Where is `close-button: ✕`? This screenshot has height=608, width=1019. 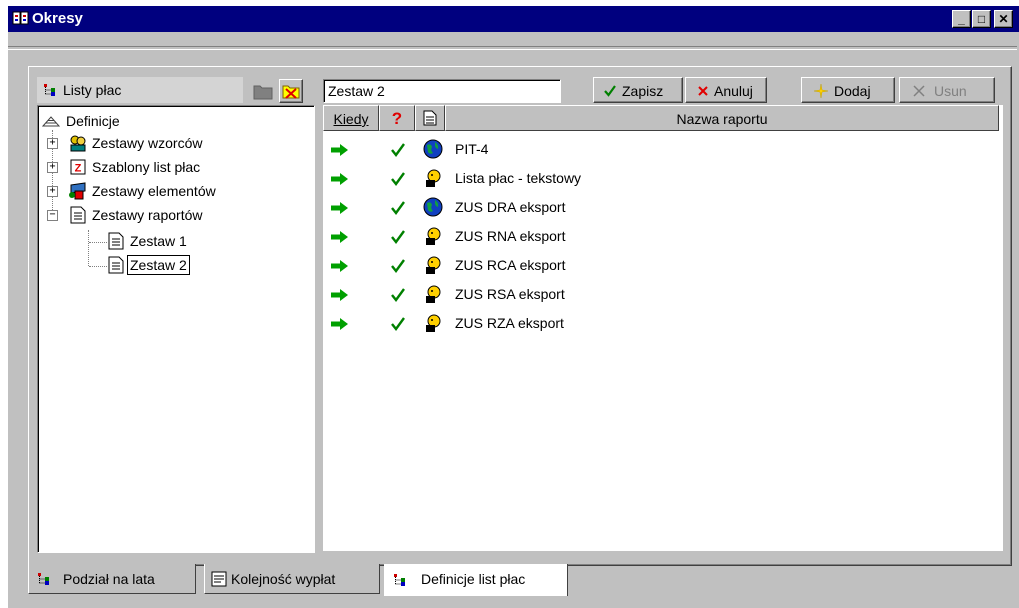
close-button: ✕ is located at coordinates (1003, 19).